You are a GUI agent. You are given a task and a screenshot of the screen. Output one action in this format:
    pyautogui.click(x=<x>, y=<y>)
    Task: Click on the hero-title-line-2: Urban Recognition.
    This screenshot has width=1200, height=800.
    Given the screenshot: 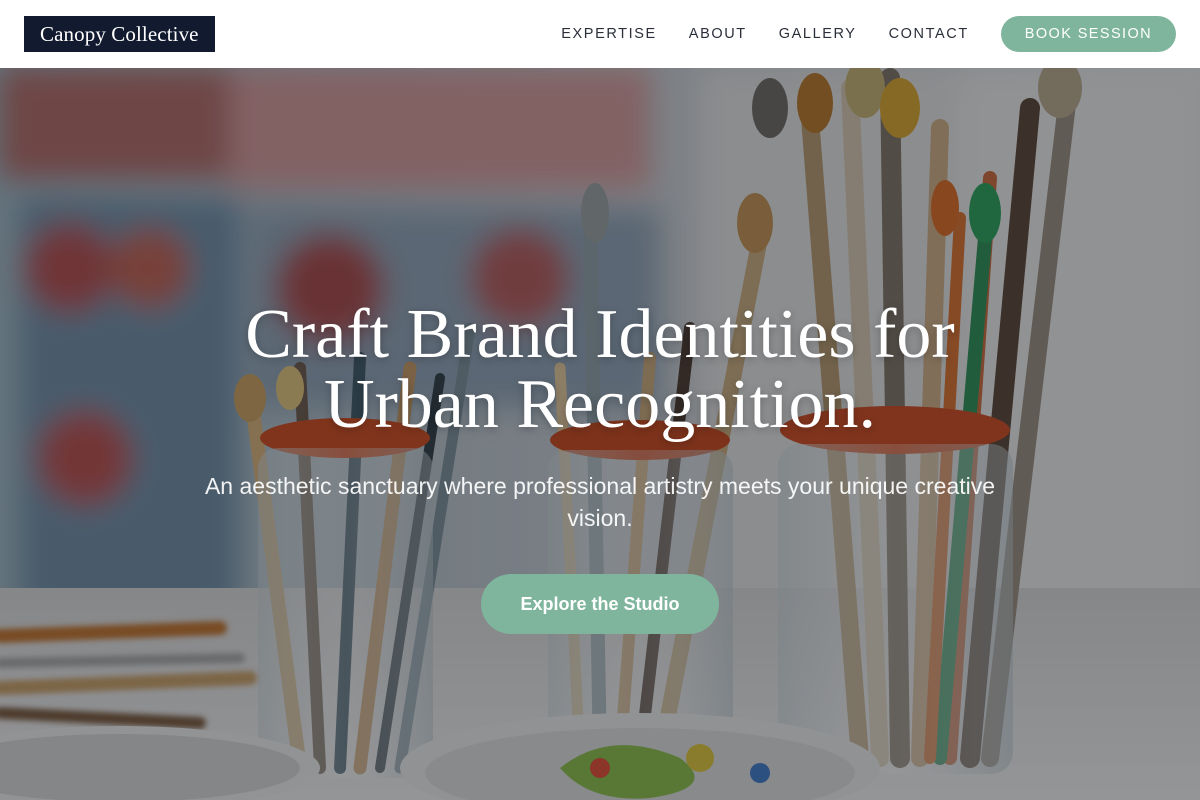 What is the action you would take?
    pyautogui.click(x=600, y=404)
    